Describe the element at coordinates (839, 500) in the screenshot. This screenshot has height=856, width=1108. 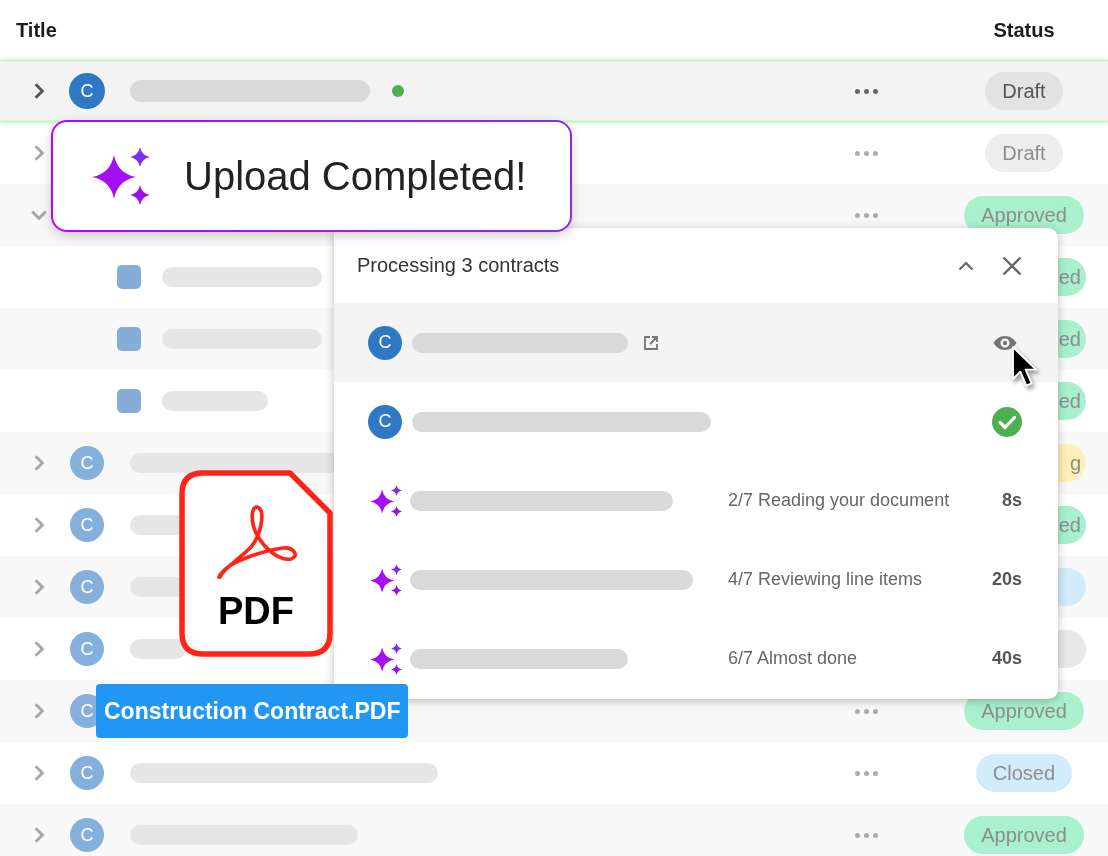
I see `step-text: 2/7 Reading your document` at that location.